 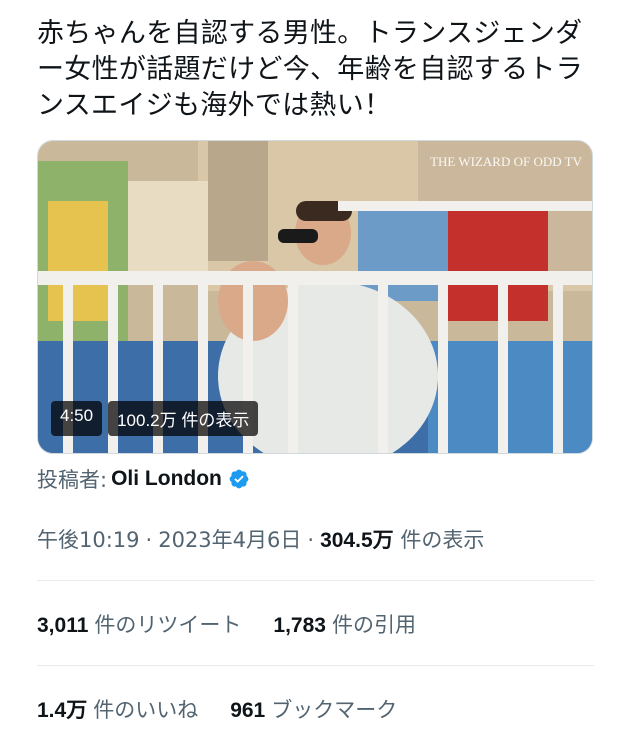 What do you see at coordinates (88, 539) in the screenshot?
I see `tweet-time: 午後10:19` at bounding box center [88, 539].